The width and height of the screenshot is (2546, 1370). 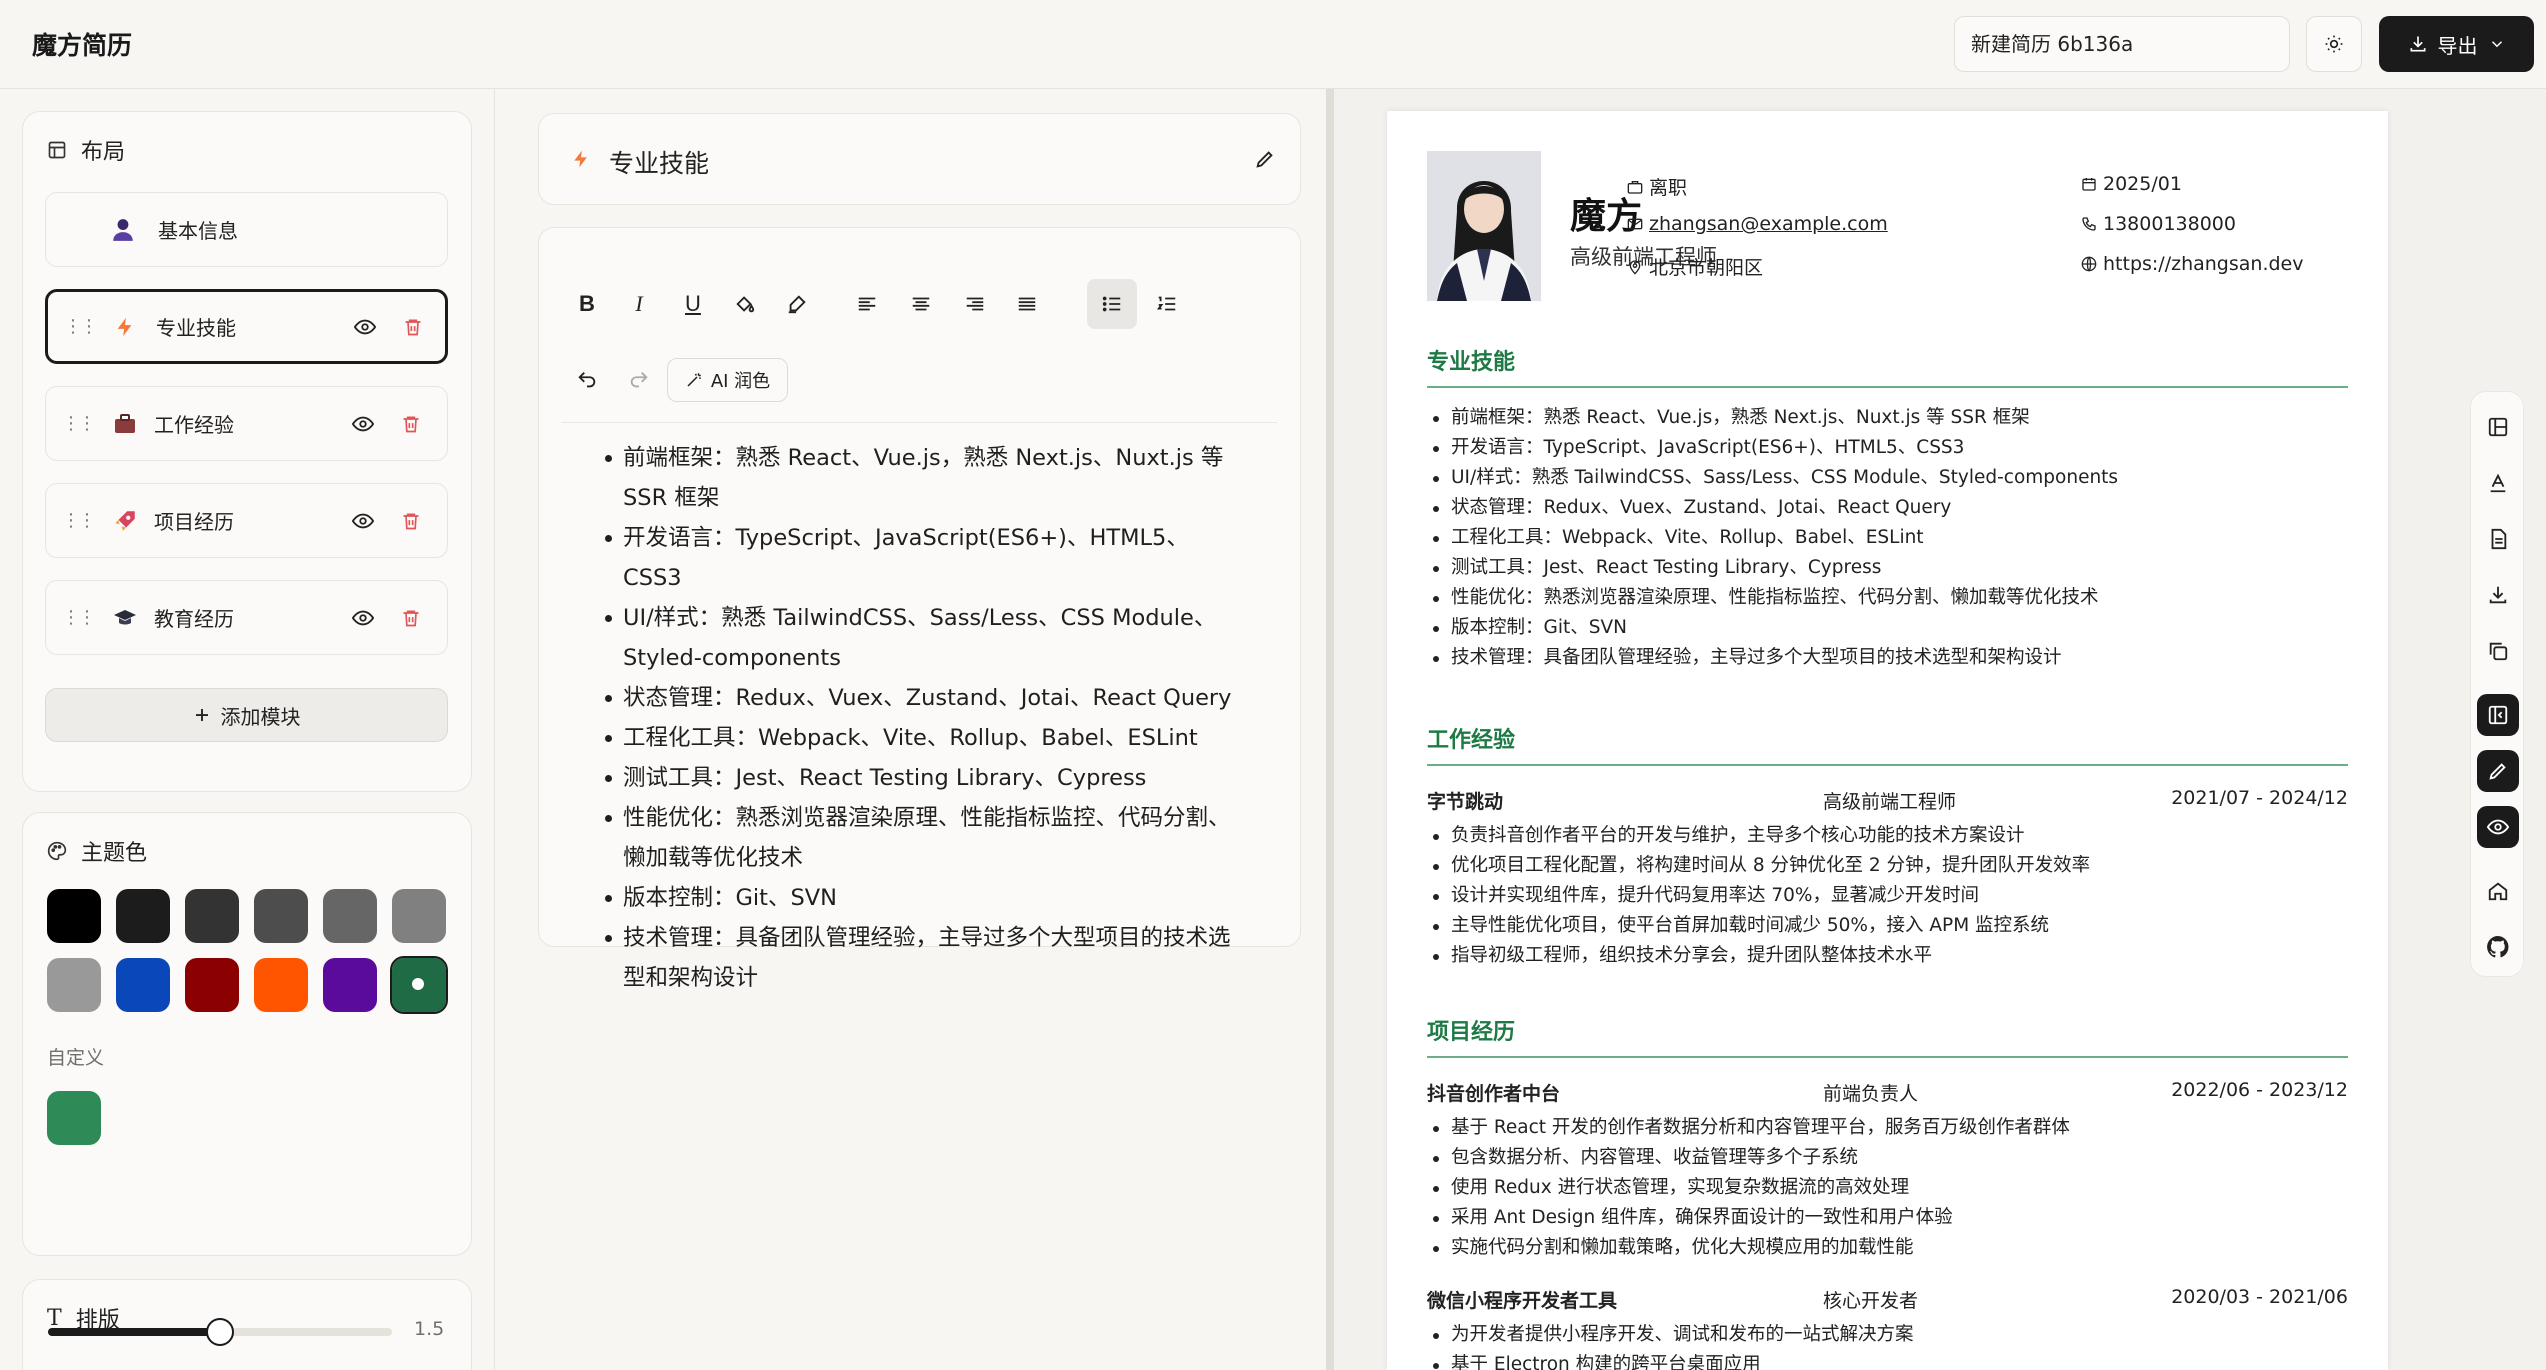 I want to click on slider-thumb, so click(x=220, y=1332).